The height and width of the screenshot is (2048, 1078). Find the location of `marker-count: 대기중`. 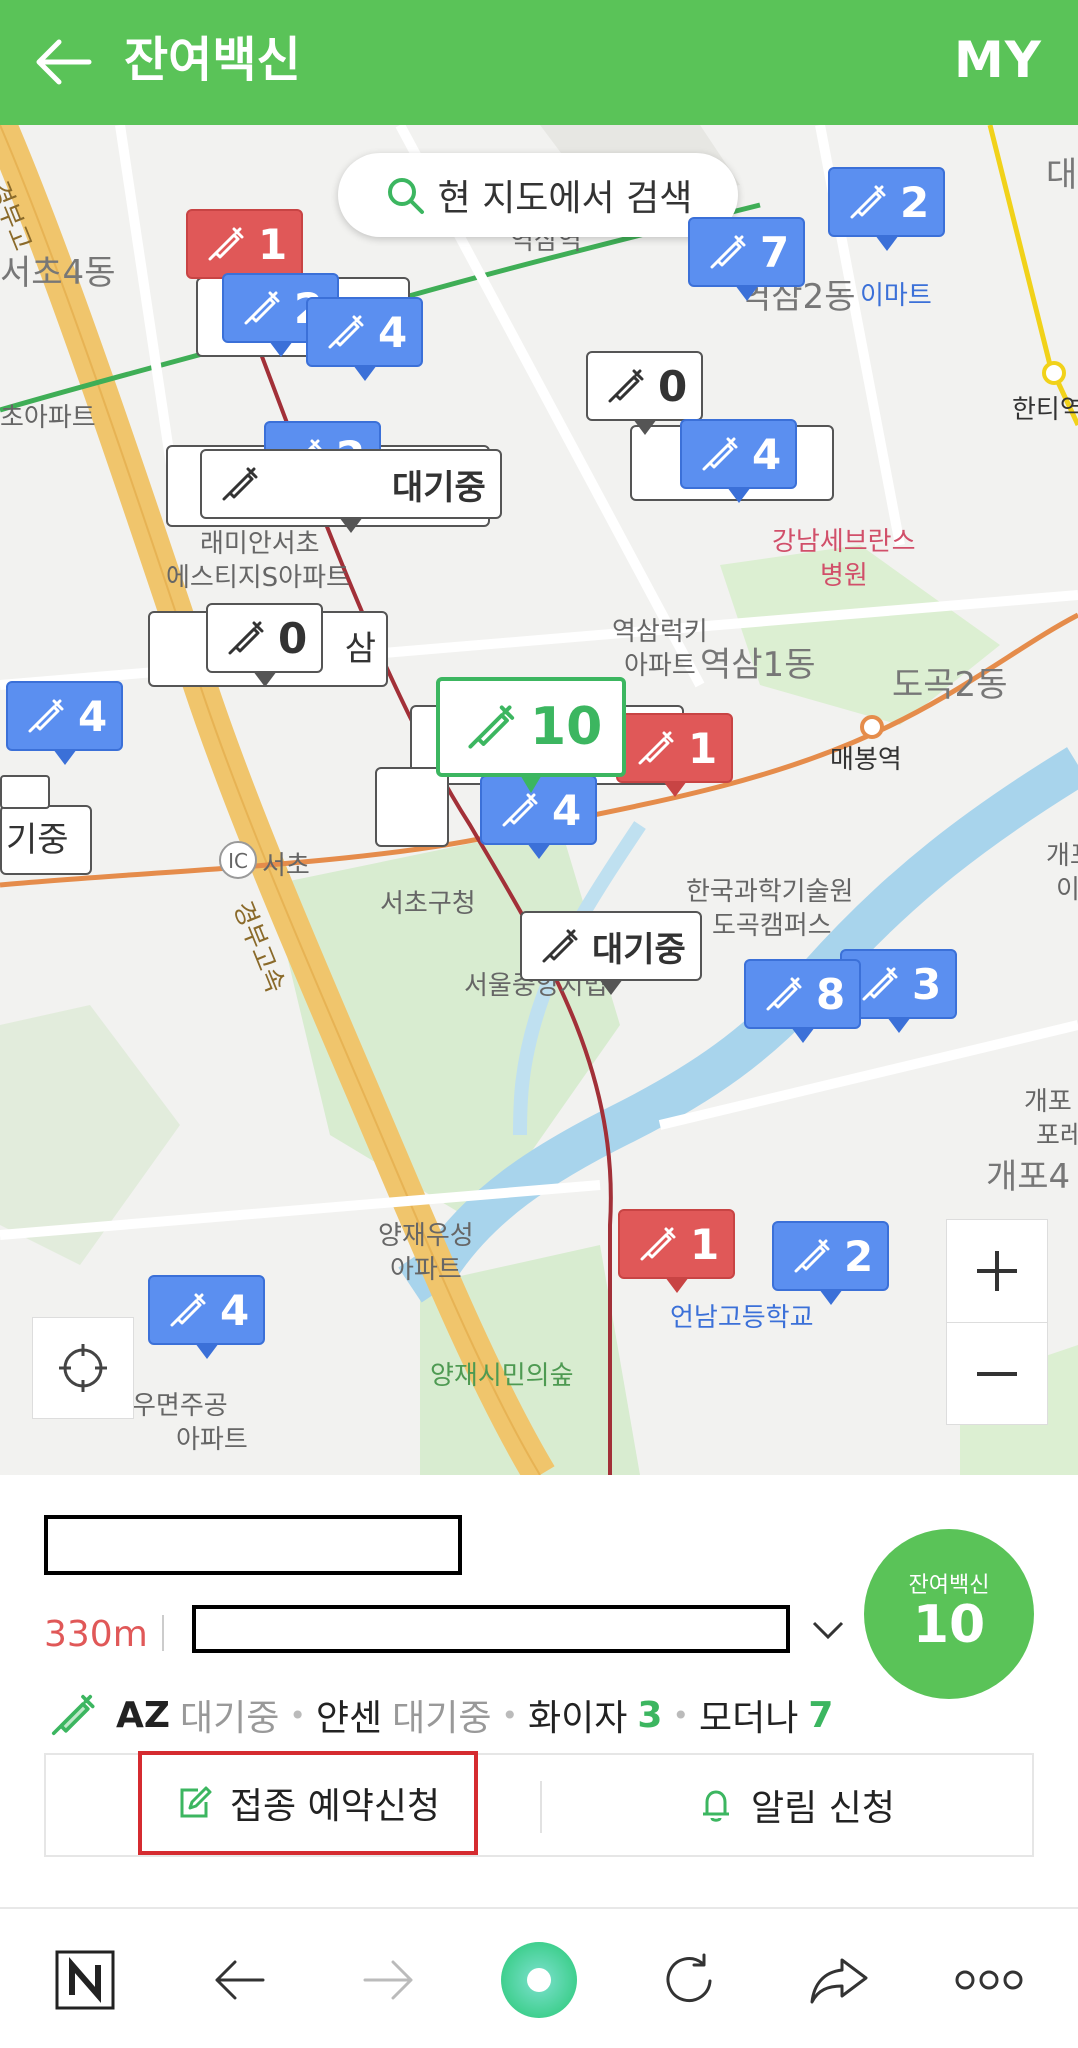

marker-count: 대기중 is located at coordinates (439, 487).